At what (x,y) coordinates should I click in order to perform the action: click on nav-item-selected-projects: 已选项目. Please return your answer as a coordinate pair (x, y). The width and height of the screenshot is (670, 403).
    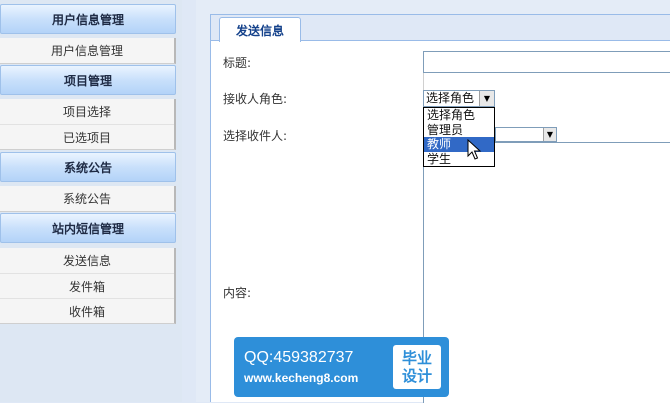
    Looking at the image, I should click on (87, 136).